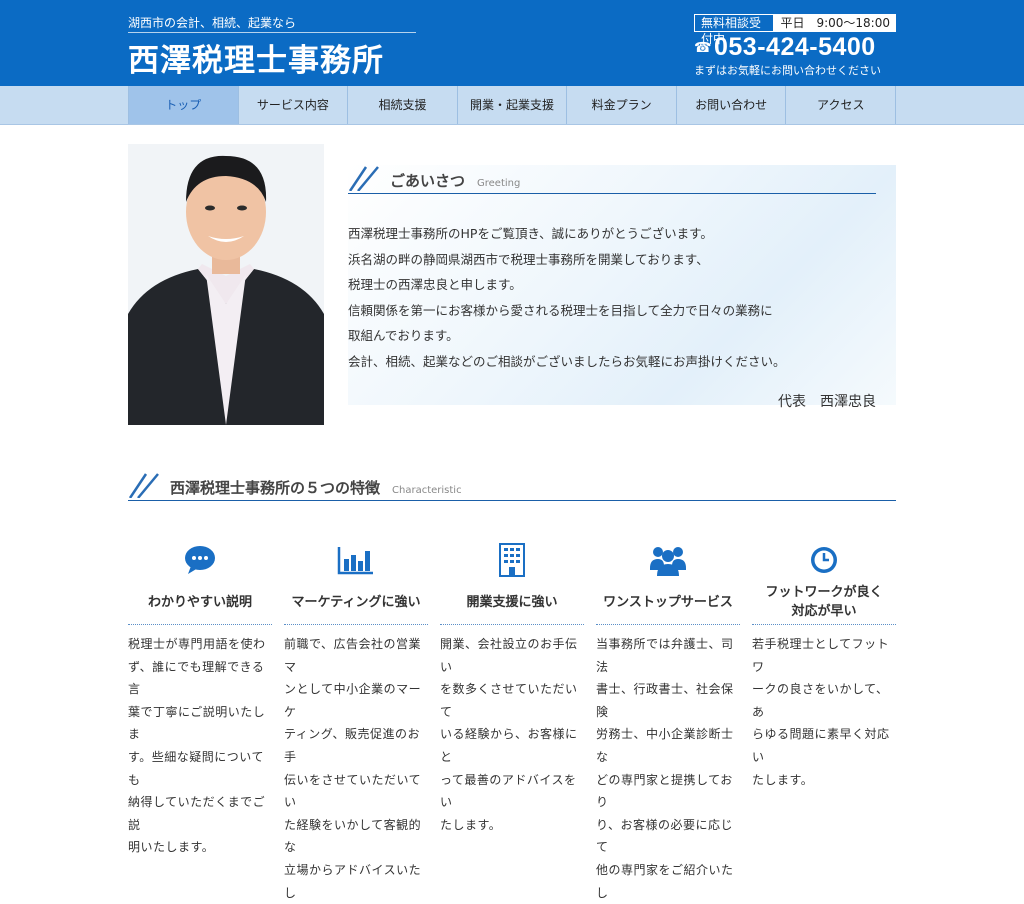  I want to click on feature-body-line: り、お客様の必要に応じて, so click(665, 836).